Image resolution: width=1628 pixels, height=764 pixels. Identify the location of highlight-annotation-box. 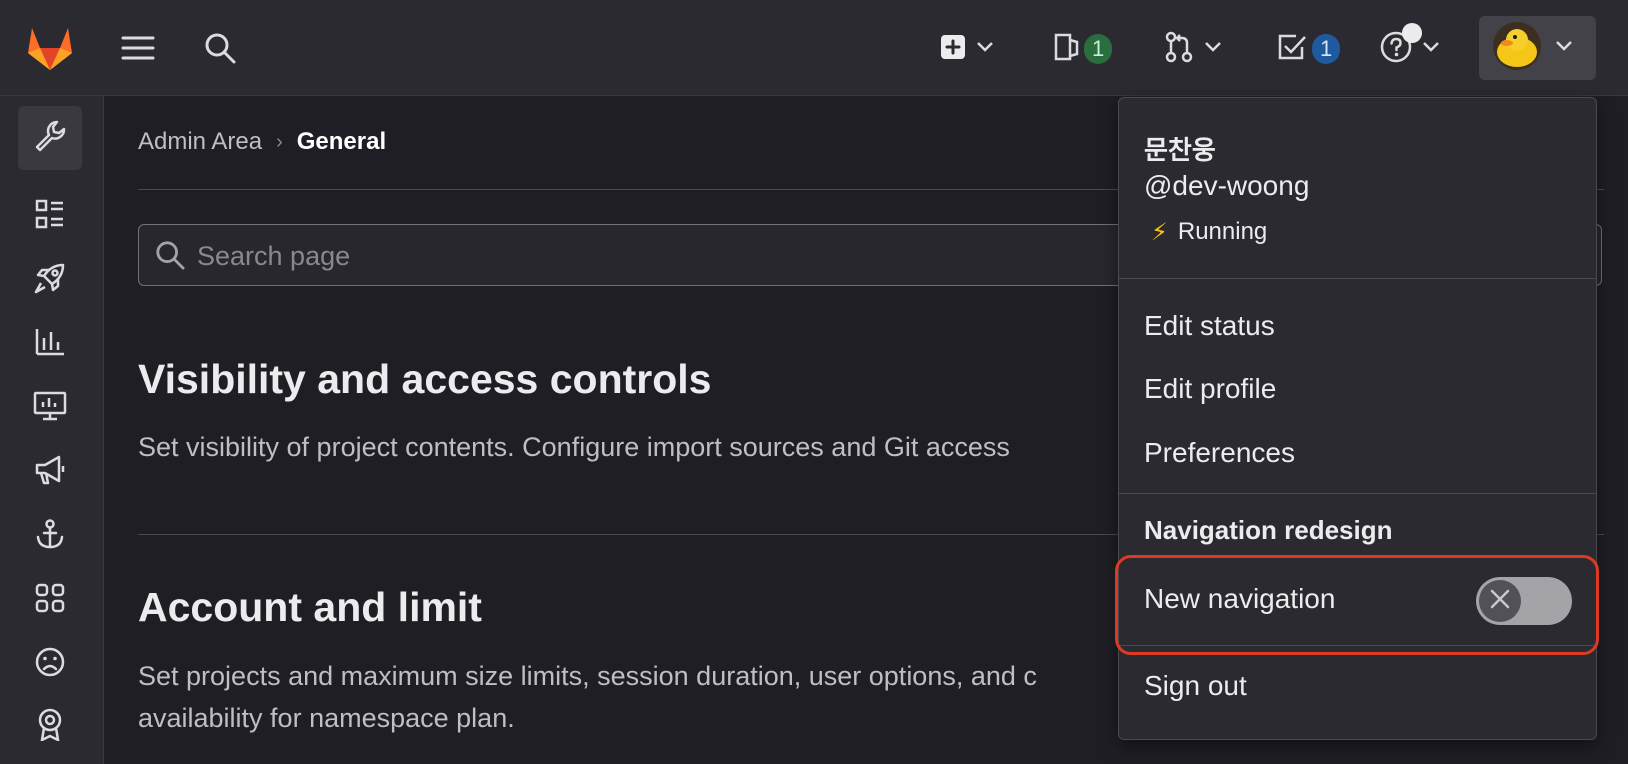
(1357, 605).